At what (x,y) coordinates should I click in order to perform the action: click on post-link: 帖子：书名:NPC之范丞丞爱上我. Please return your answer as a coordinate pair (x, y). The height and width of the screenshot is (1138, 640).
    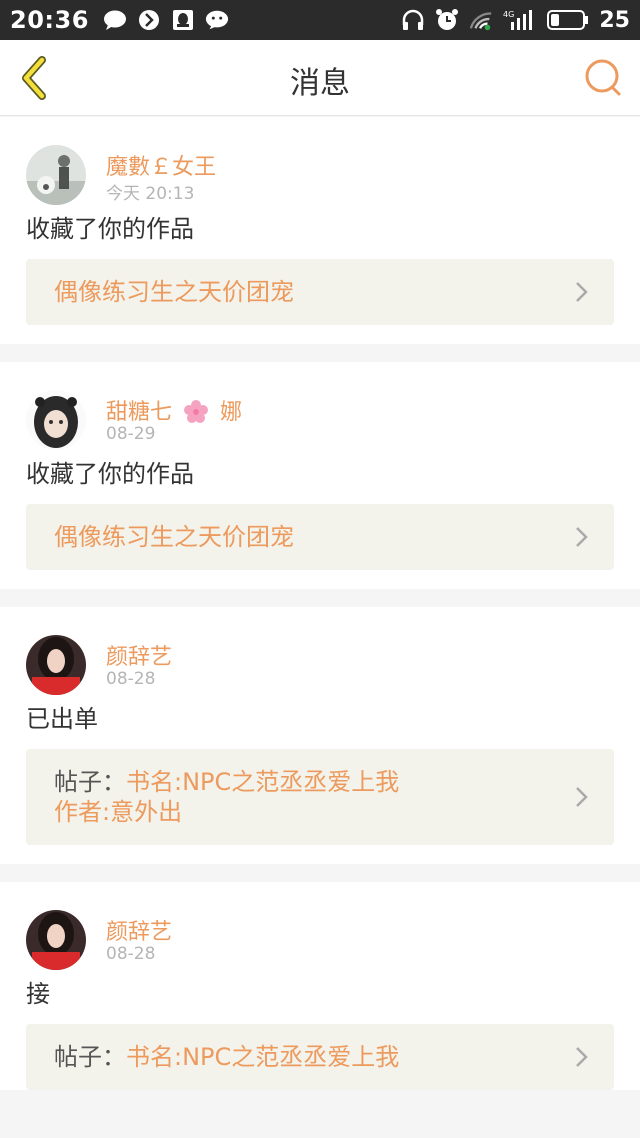
    Looking at the image, I should click on (320, 1057).